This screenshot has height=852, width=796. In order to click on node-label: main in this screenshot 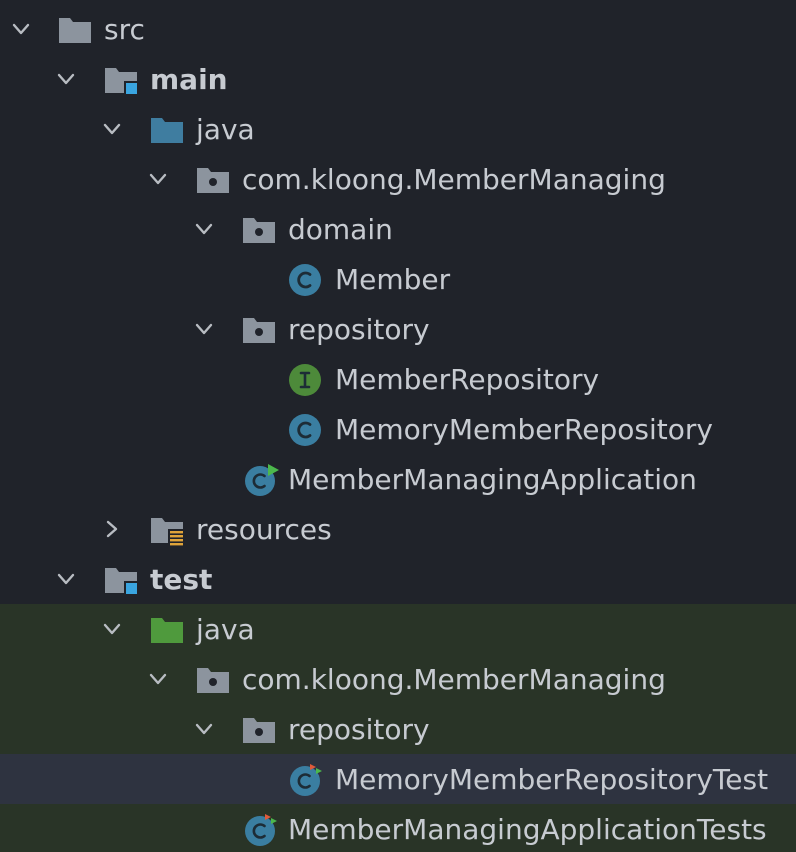, I will do `click(189, 79)`.